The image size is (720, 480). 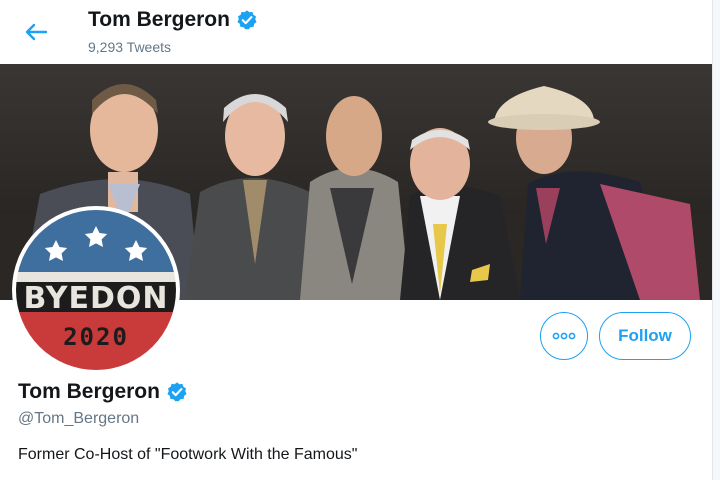 What do you see at coordinates (89, 391) in the screenshot?
I see `profile-display-name: Tom Bergeron` at bounding box center [89, 391].